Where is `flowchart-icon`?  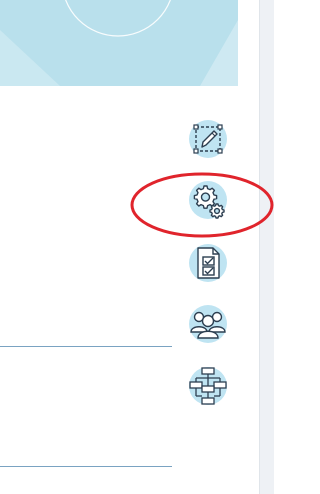
flowchart-icon is located at coordinates (208, 386).